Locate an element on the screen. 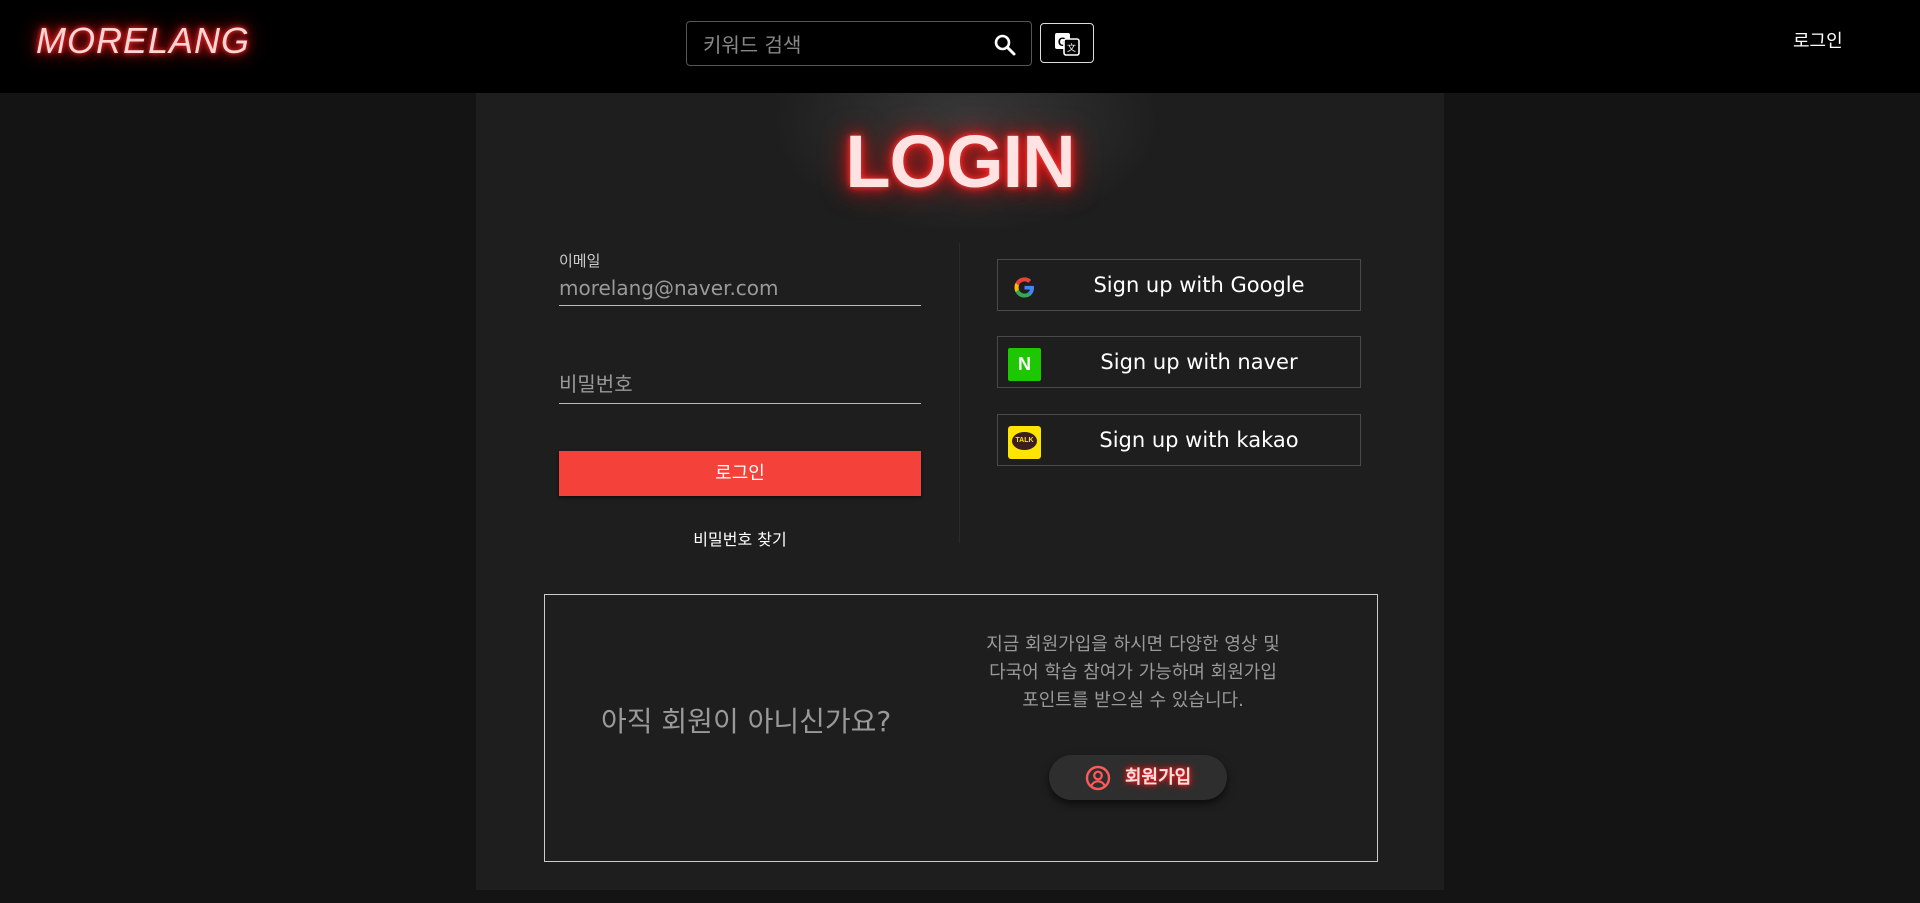 The image size is (1920, 903). morelang-logo: MORELANG is located at coordinates (143, 41).